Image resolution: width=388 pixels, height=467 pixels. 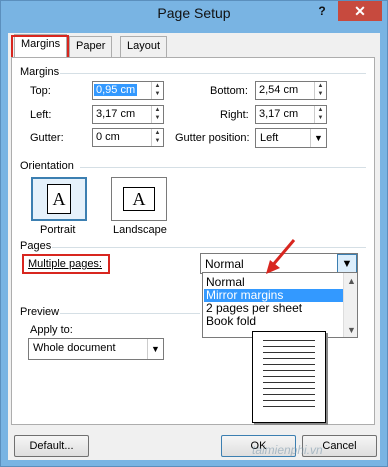 What do you see at coordinates (278, 90) in the screenshot?
I see `bottom-margin-value: 2,54 cm` at bounding box center [278, 90].